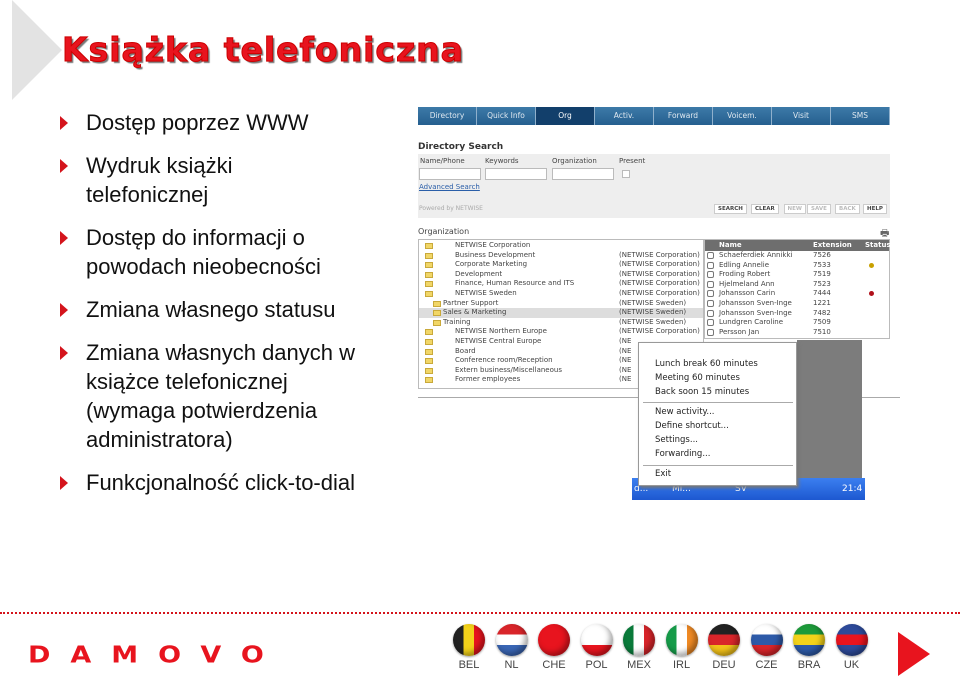  I want to click on keywords-input, so click(516, 174).